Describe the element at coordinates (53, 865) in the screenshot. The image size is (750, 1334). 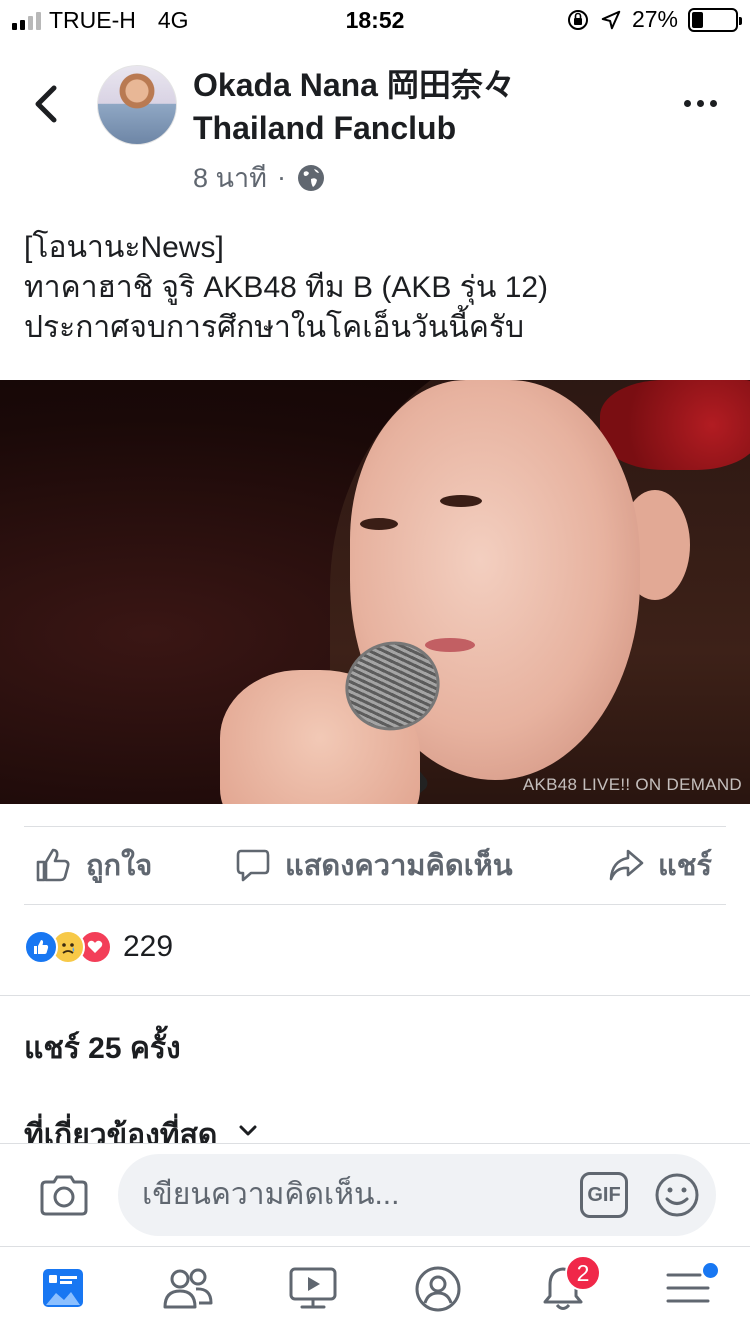
I see `thumbs-up-icon` at that location.